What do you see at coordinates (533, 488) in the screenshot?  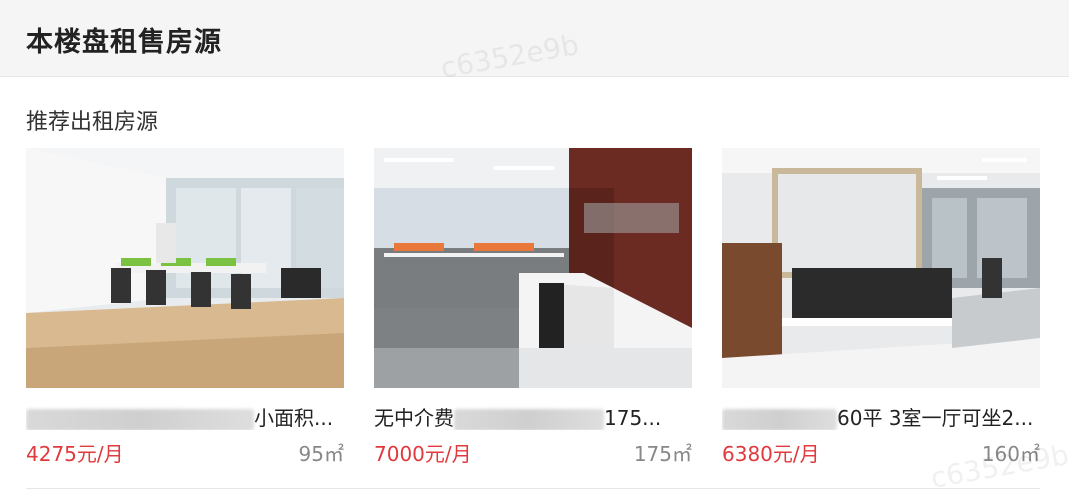 I see `divider` at bounding box center [533, 488].